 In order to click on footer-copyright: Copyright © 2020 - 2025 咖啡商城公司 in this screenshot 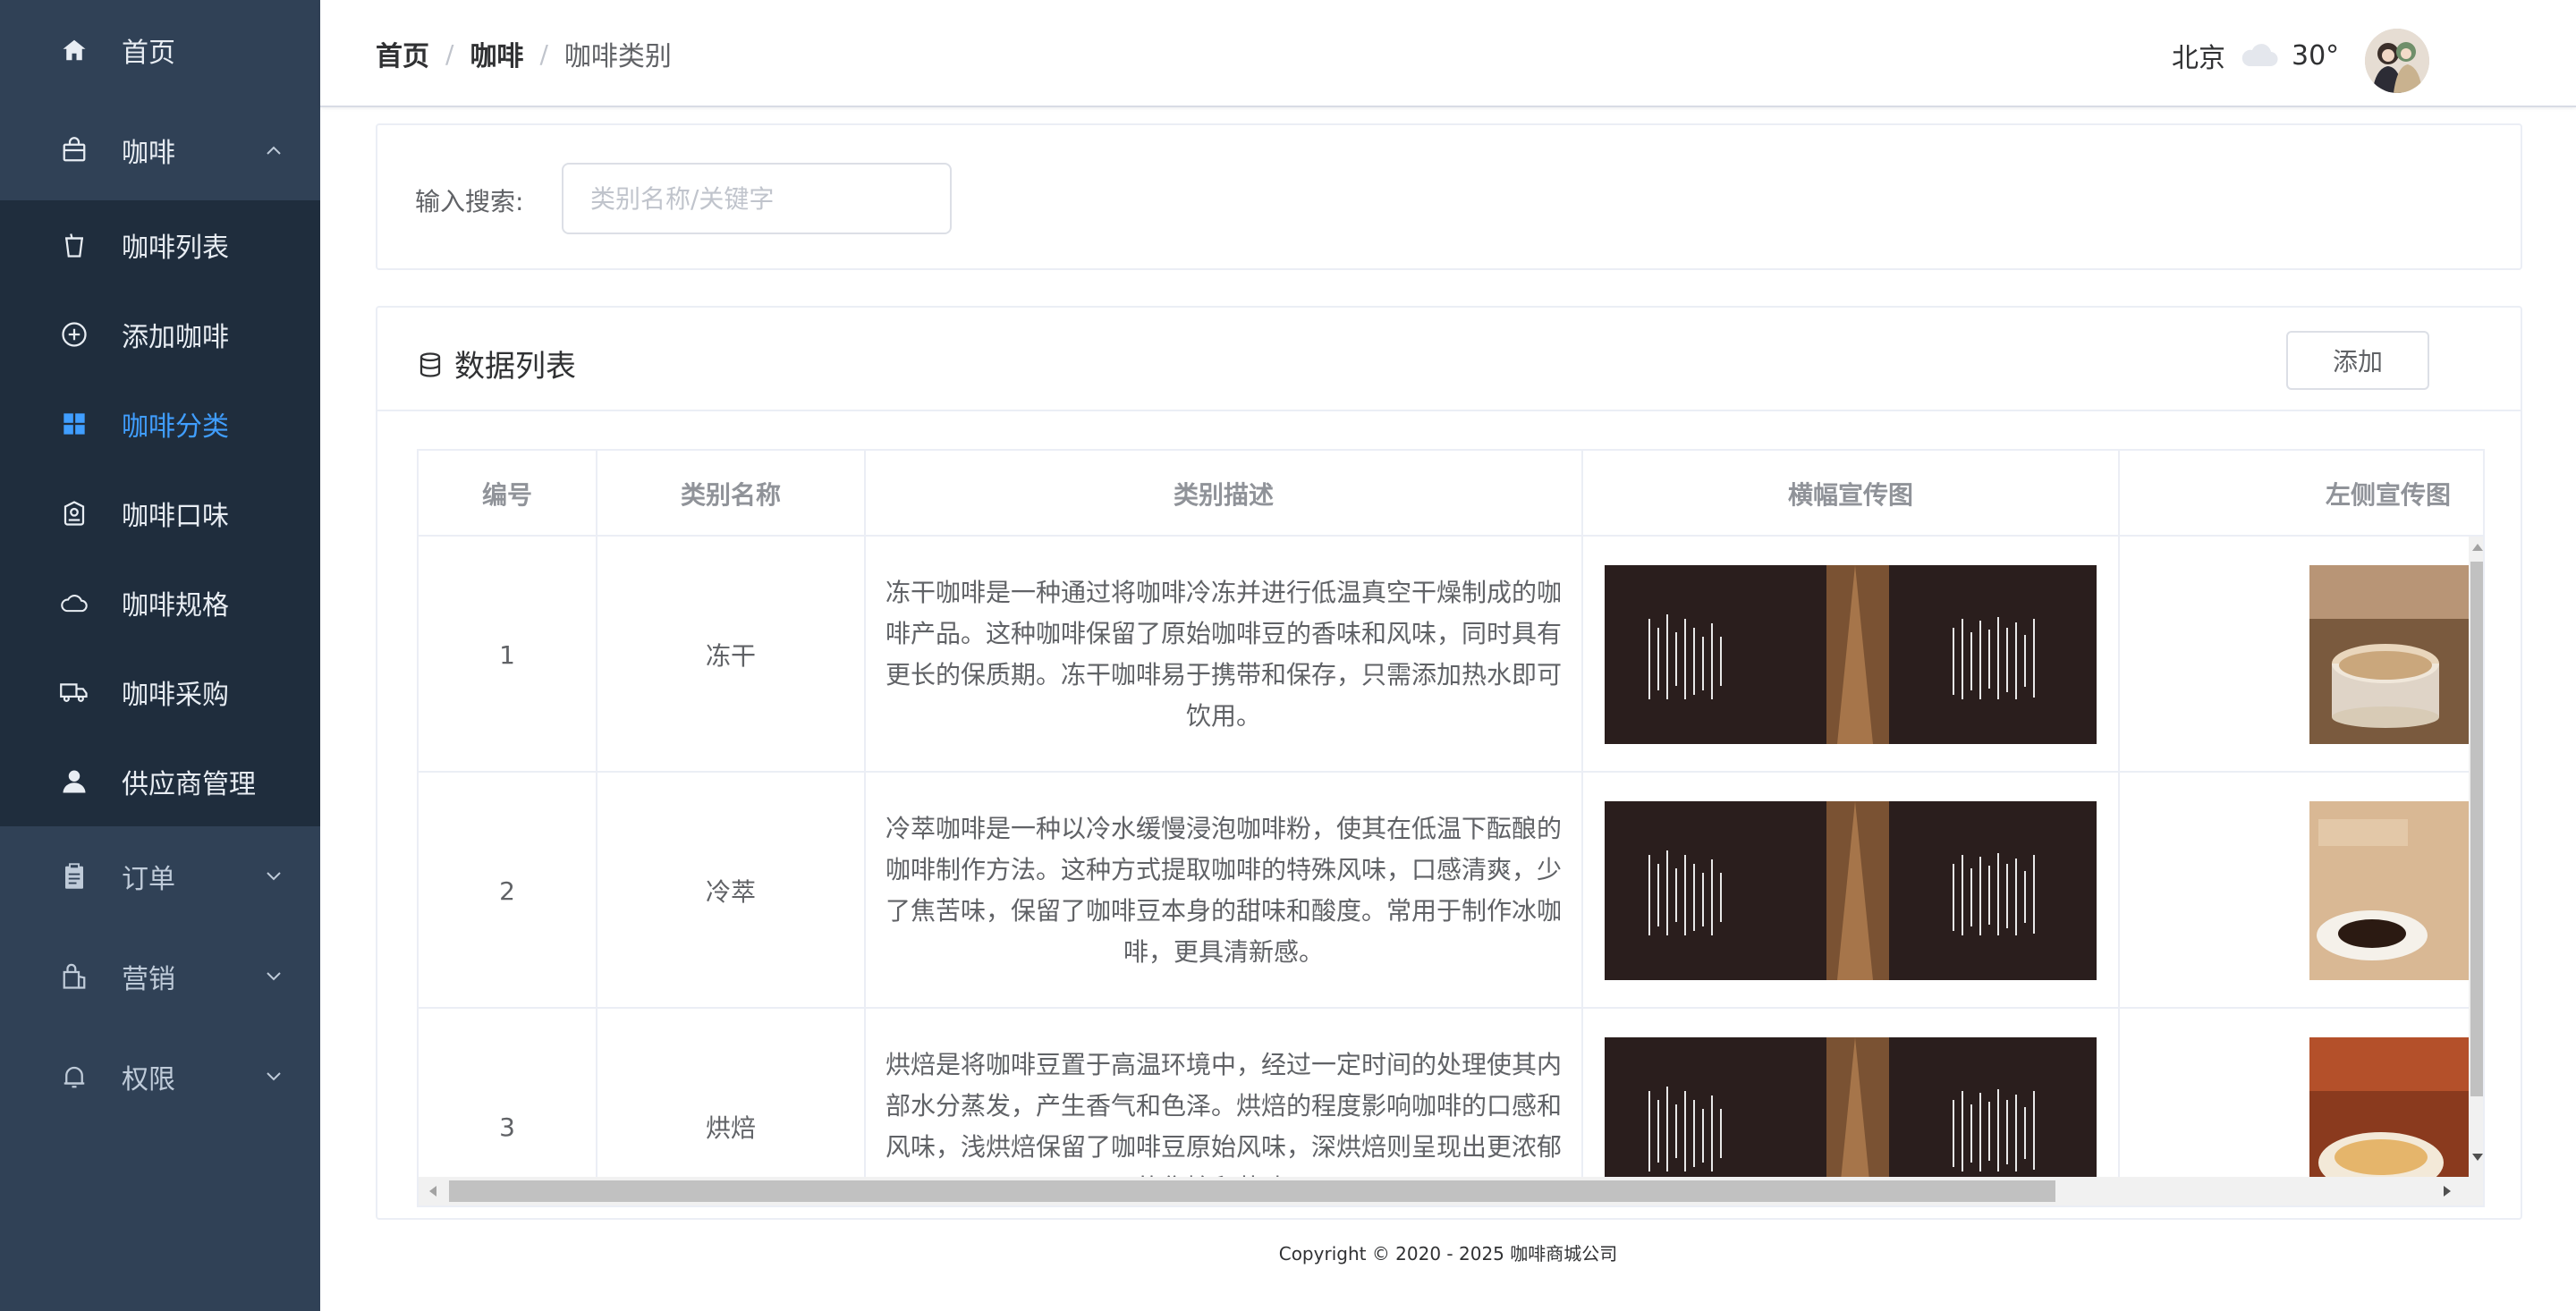, I will do `click(1448, 1253)`.